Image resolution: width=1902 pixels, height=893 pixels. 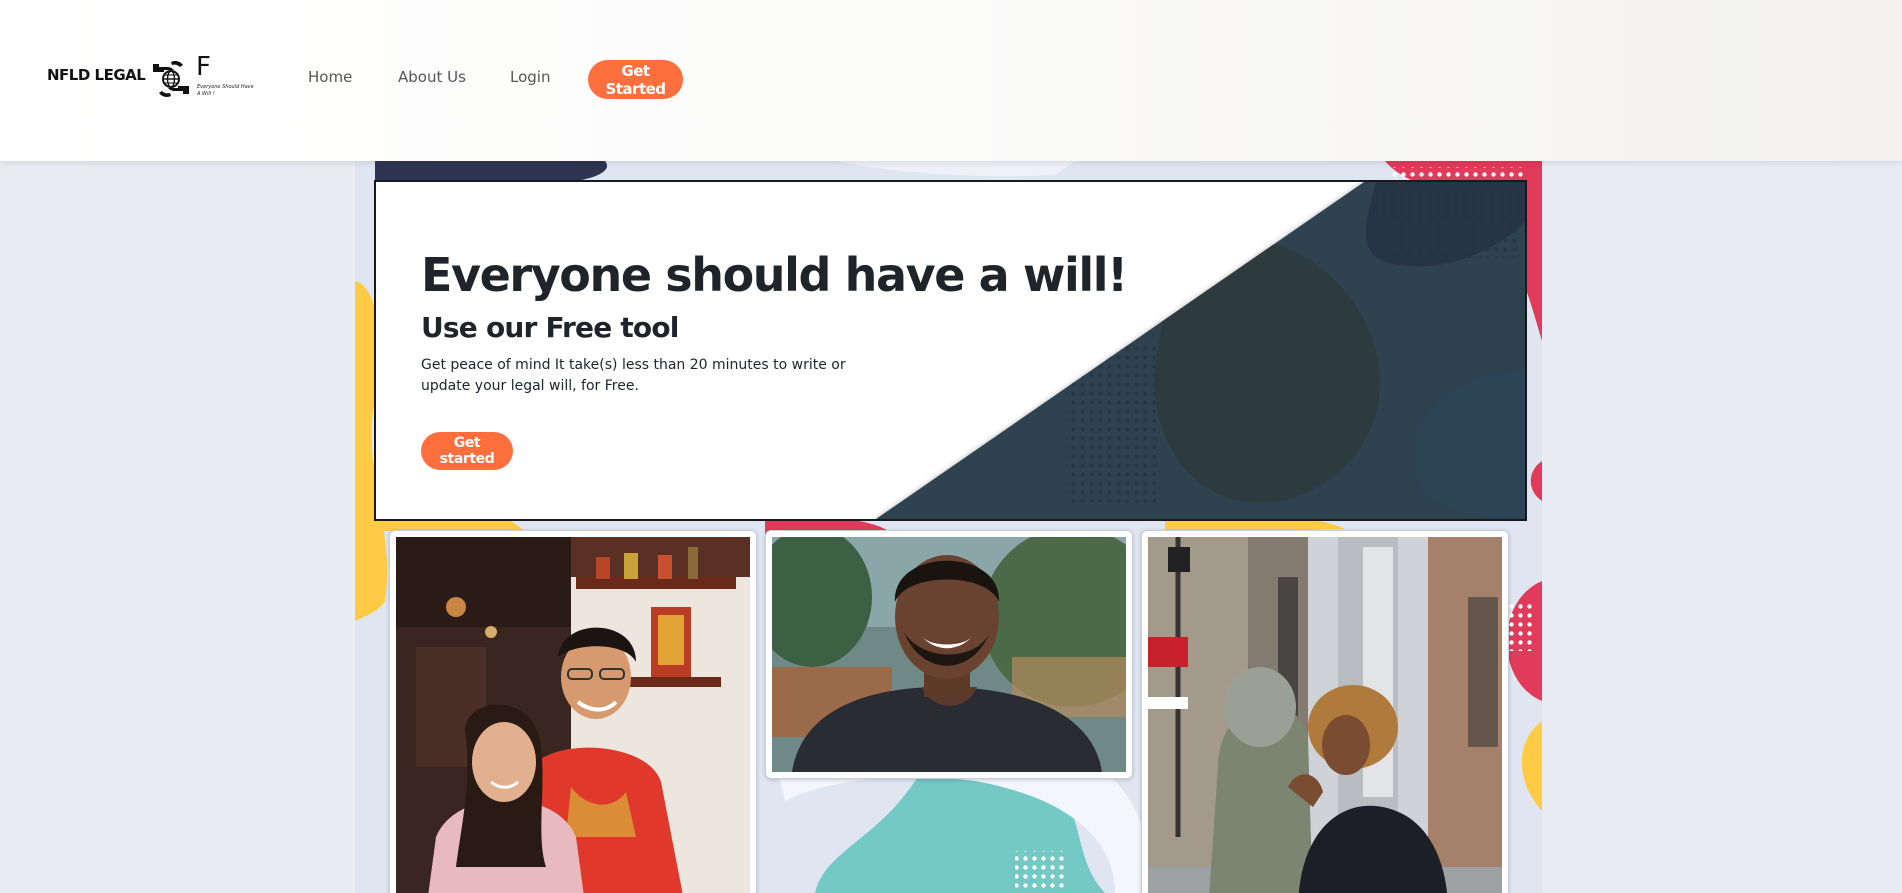 What do you see at coordinates (171, 79) in the screenshot?
I see `hands-holding-globe-icon` at bounding box center [171, 79].